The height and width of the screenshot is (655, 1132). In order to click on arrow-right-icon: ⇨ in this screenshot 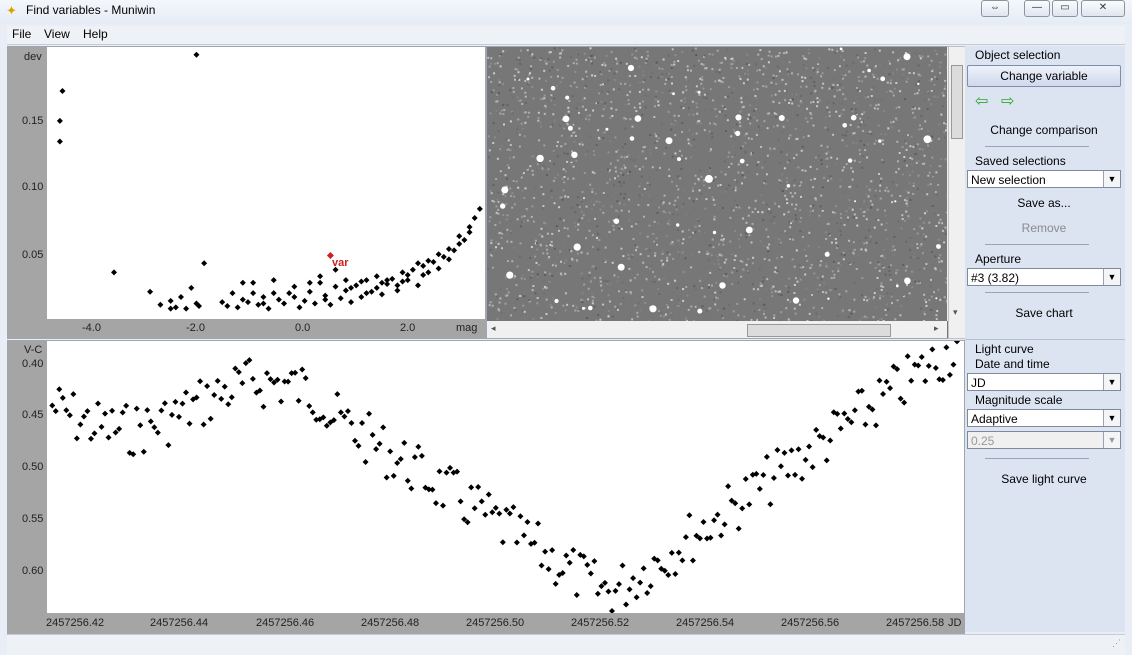, I will do `click(1007, 101)`.